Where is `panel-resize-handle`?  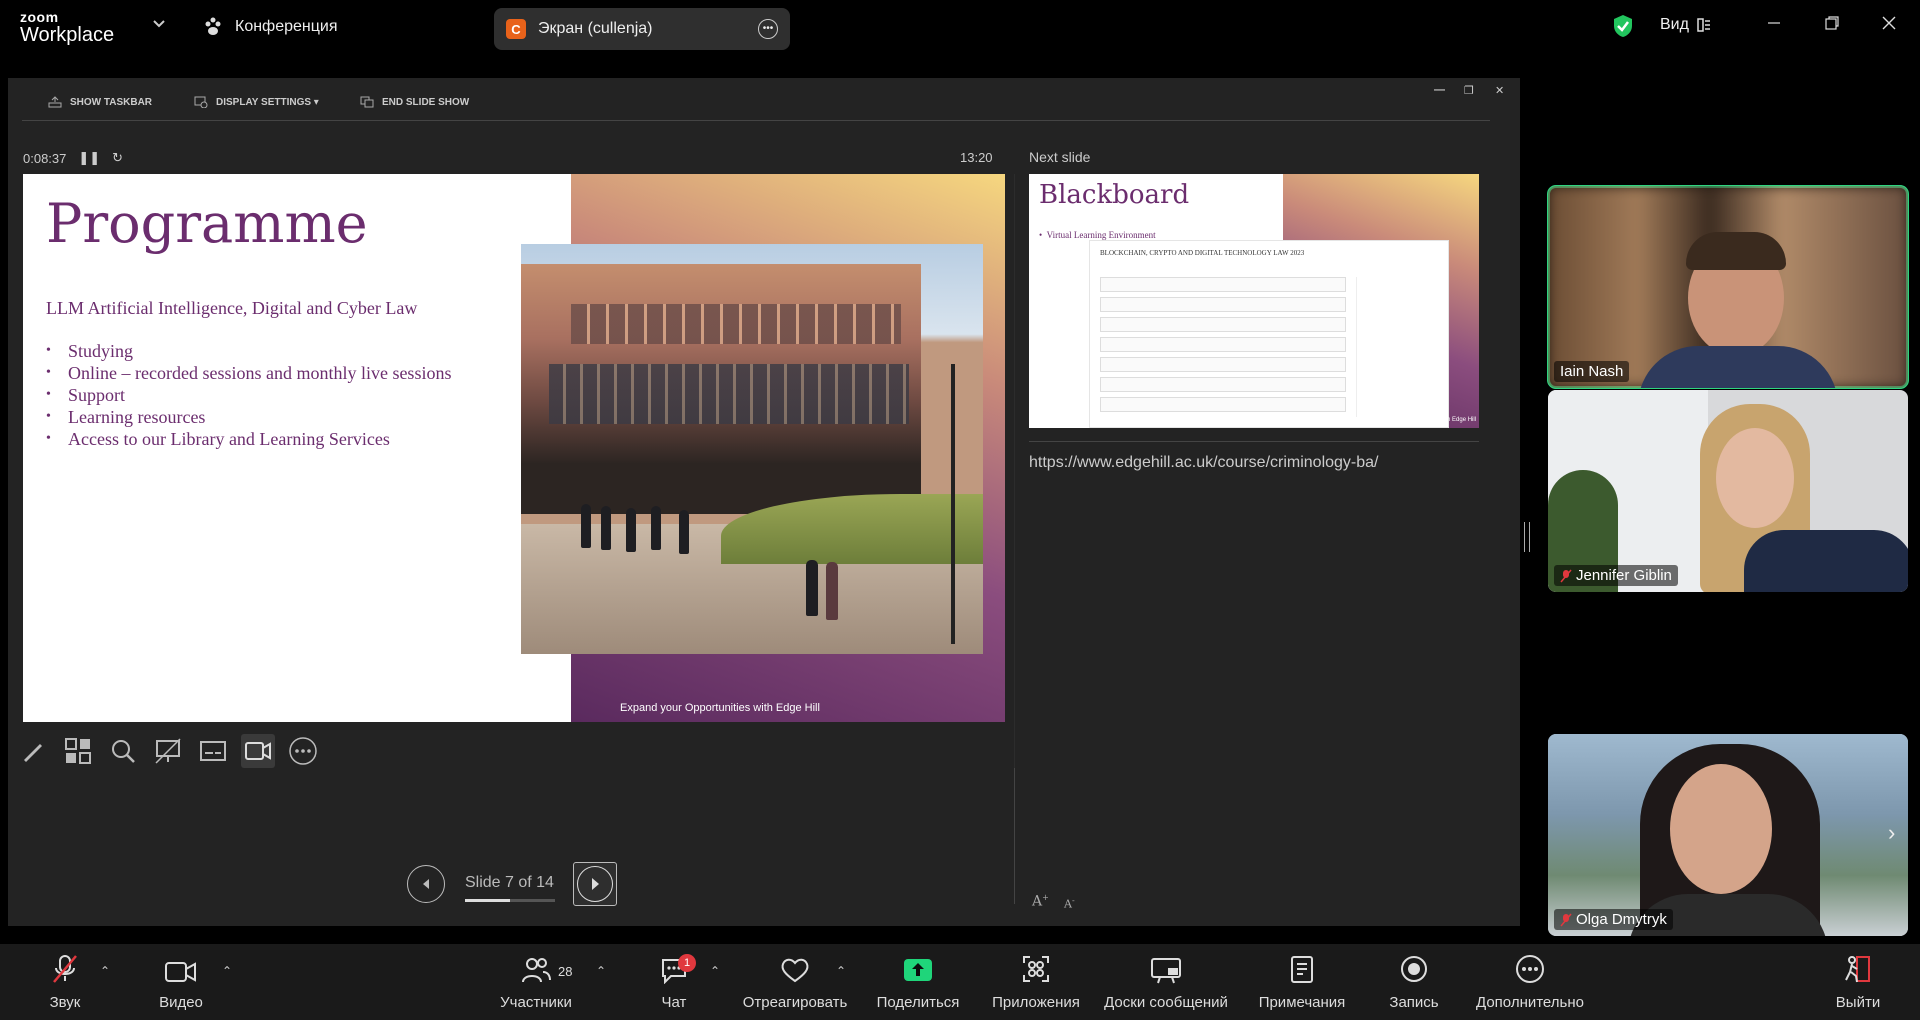 panel-resize-handle is located at coordinates (1527, 537).